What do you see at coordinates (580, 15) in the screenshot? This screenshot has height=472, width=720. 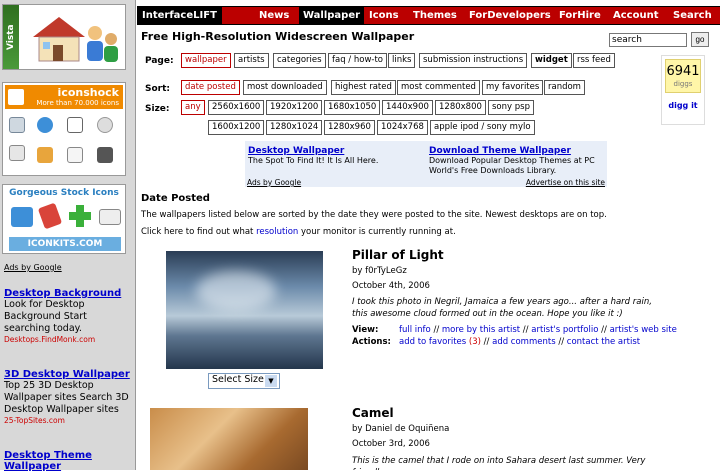 I see `nav-forhire: ForHire` at bounding box center [580, 15].